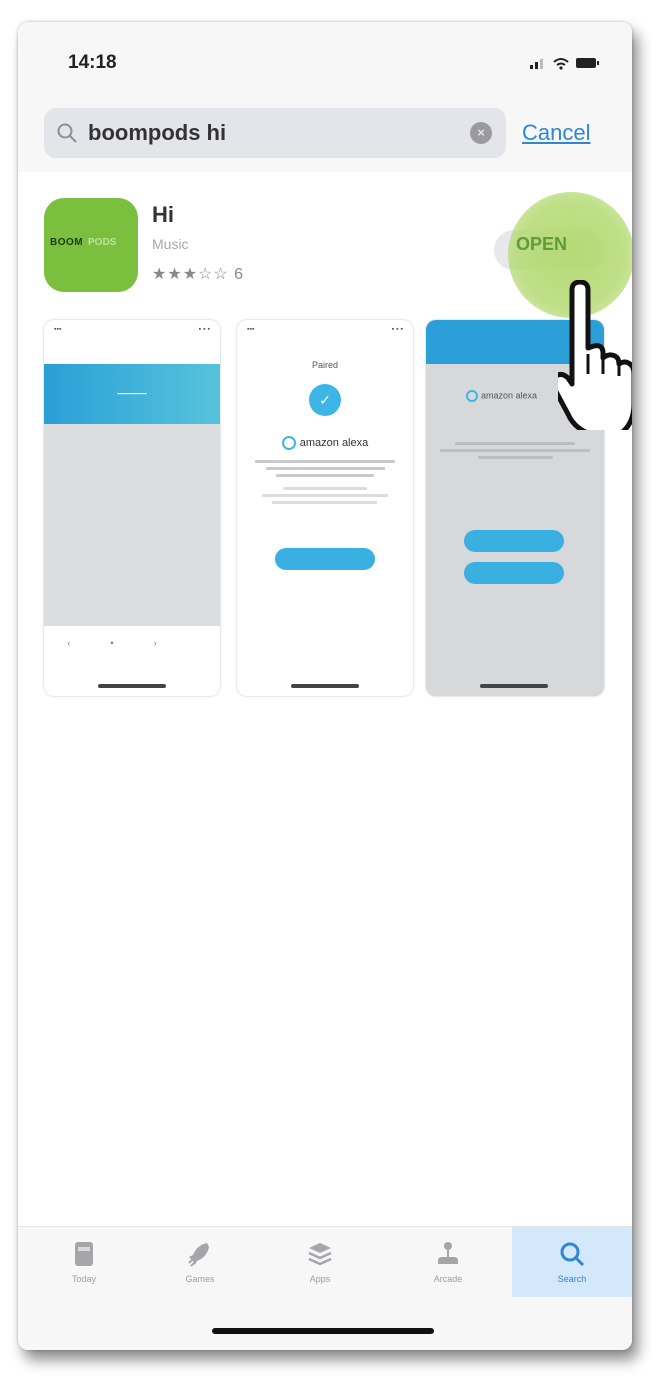  I want to click on tab-label: Games, so click(200, 1279).